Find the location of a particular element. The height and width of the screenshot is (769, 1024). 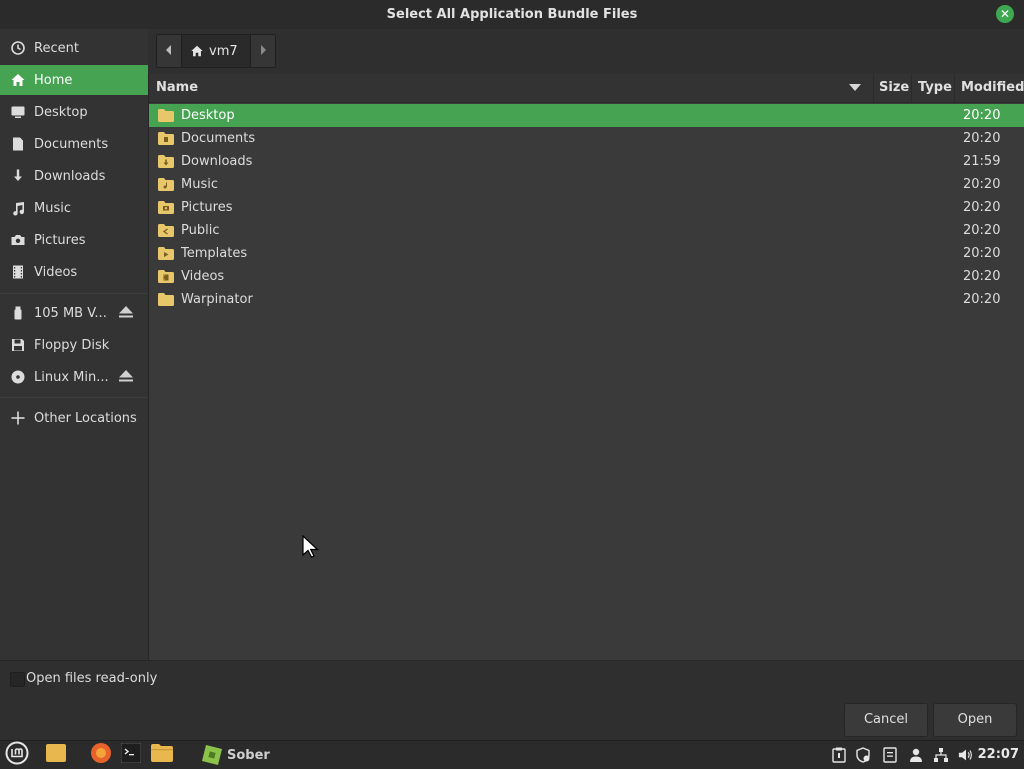

file-name: Public is located at coordinates (200, 230).